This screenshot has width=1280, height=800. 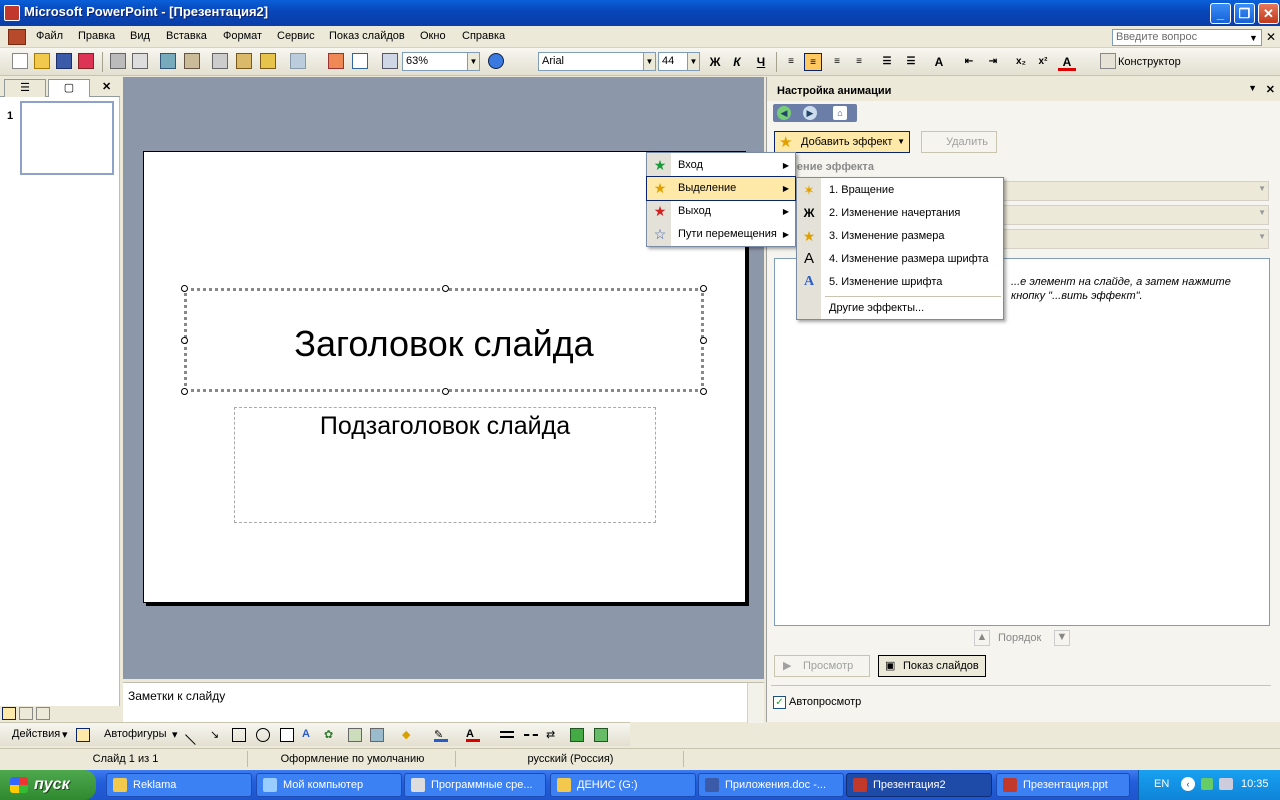 I want to click on 3d-icon, so click(x=601, y=735).